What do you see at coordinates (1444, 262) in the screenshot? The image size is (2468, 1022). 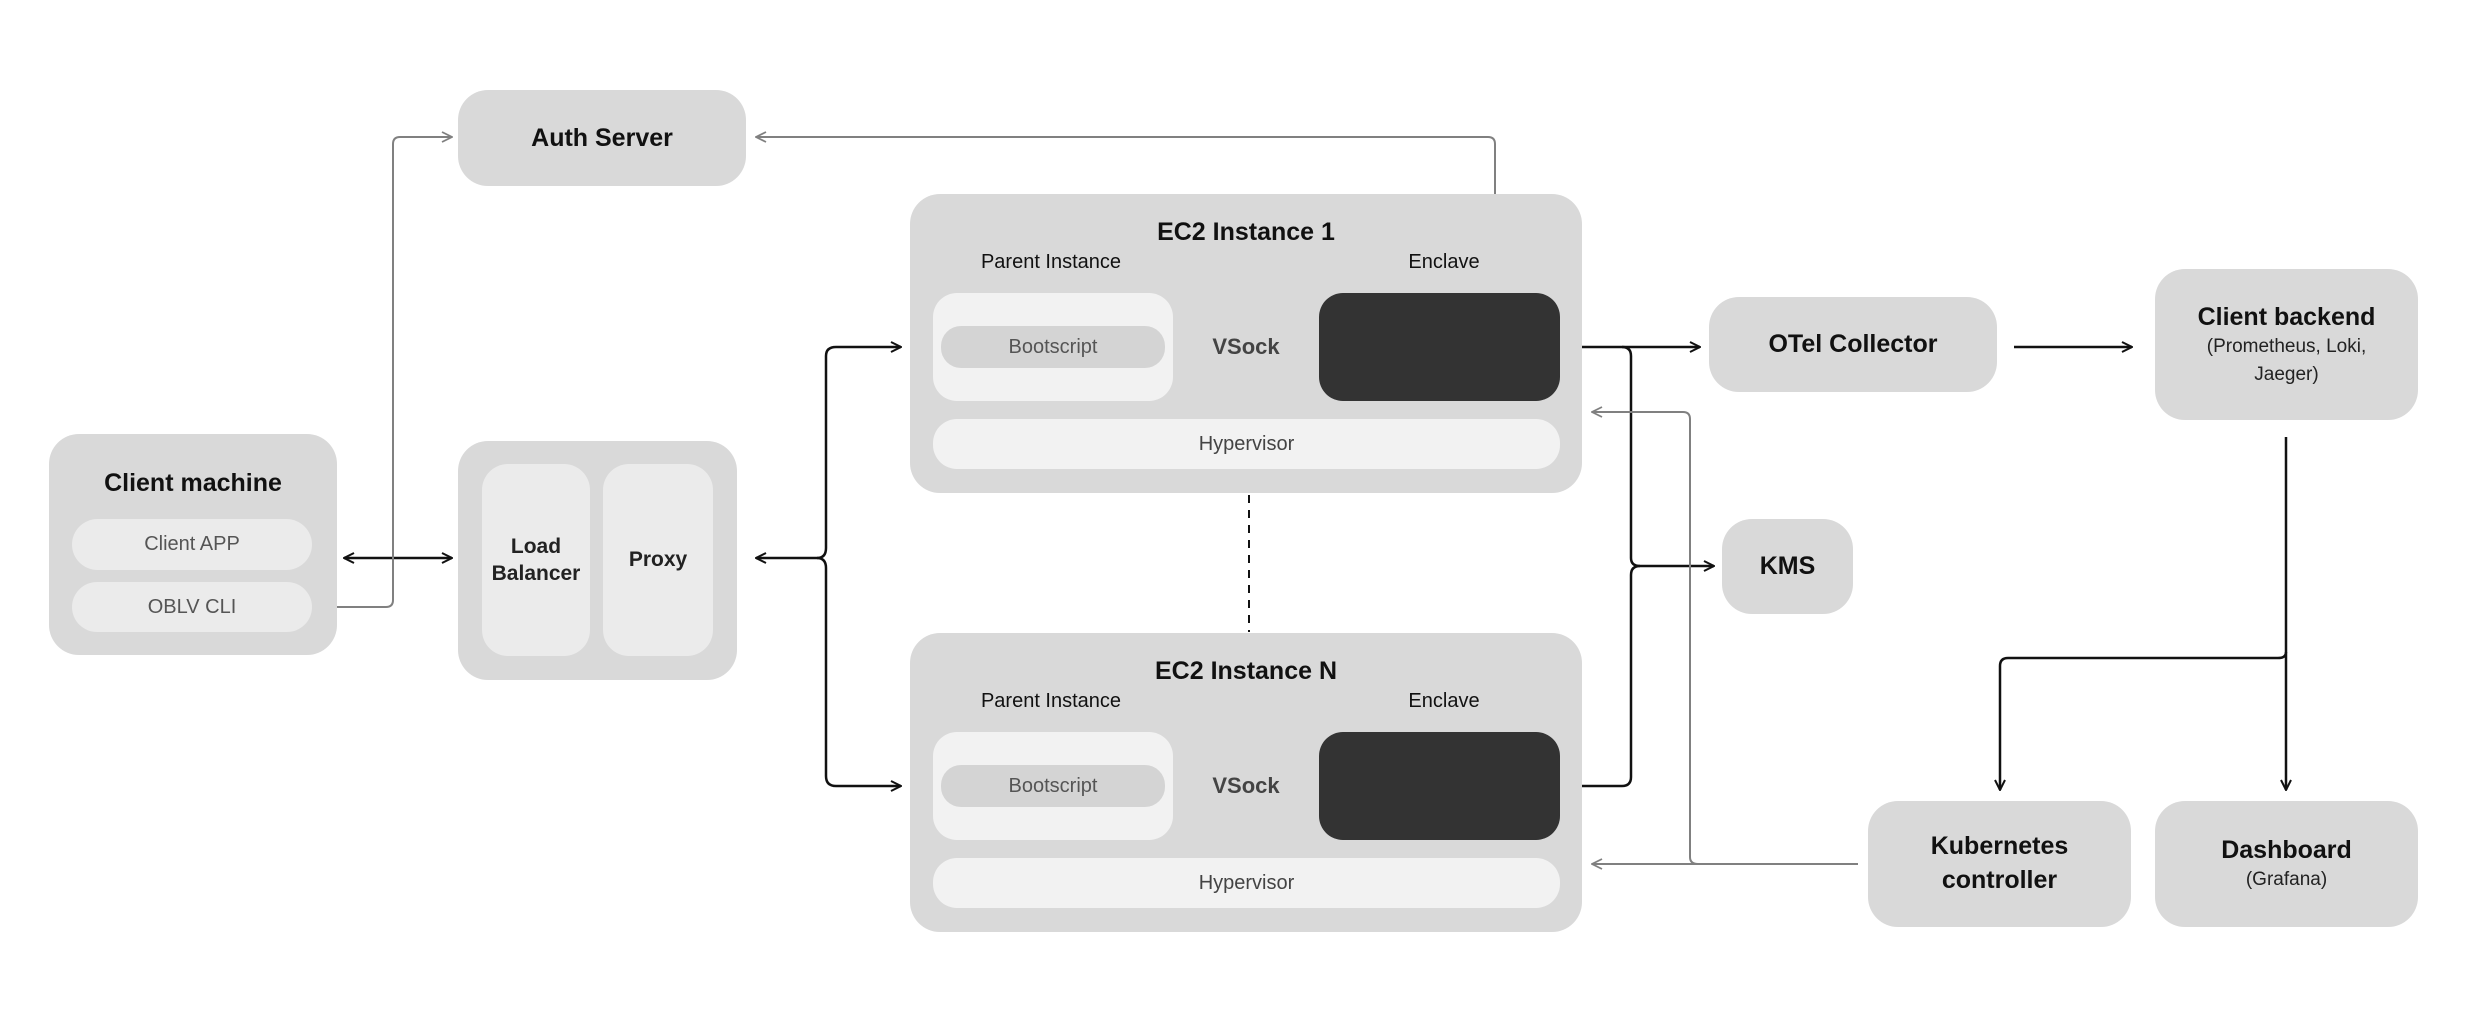 I see `enclave-label-1: Enclave` at bounding box center [1444, 262].